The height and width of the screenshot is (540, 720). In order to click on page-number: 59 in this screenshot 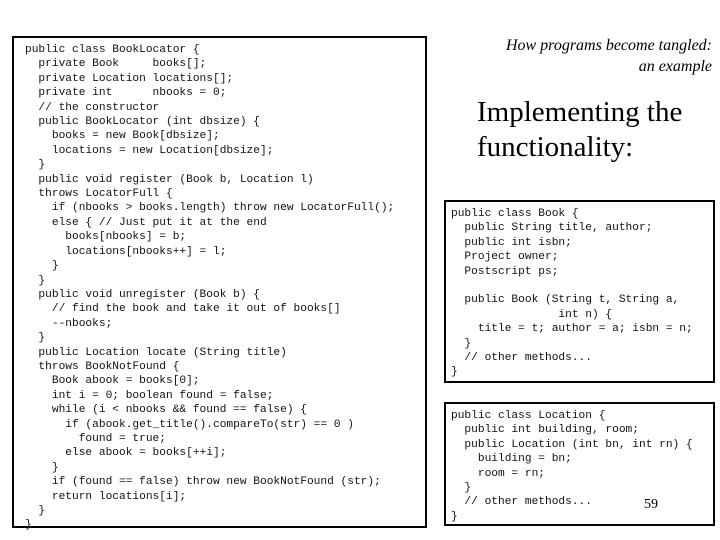, I will do `click(651, 504)`.